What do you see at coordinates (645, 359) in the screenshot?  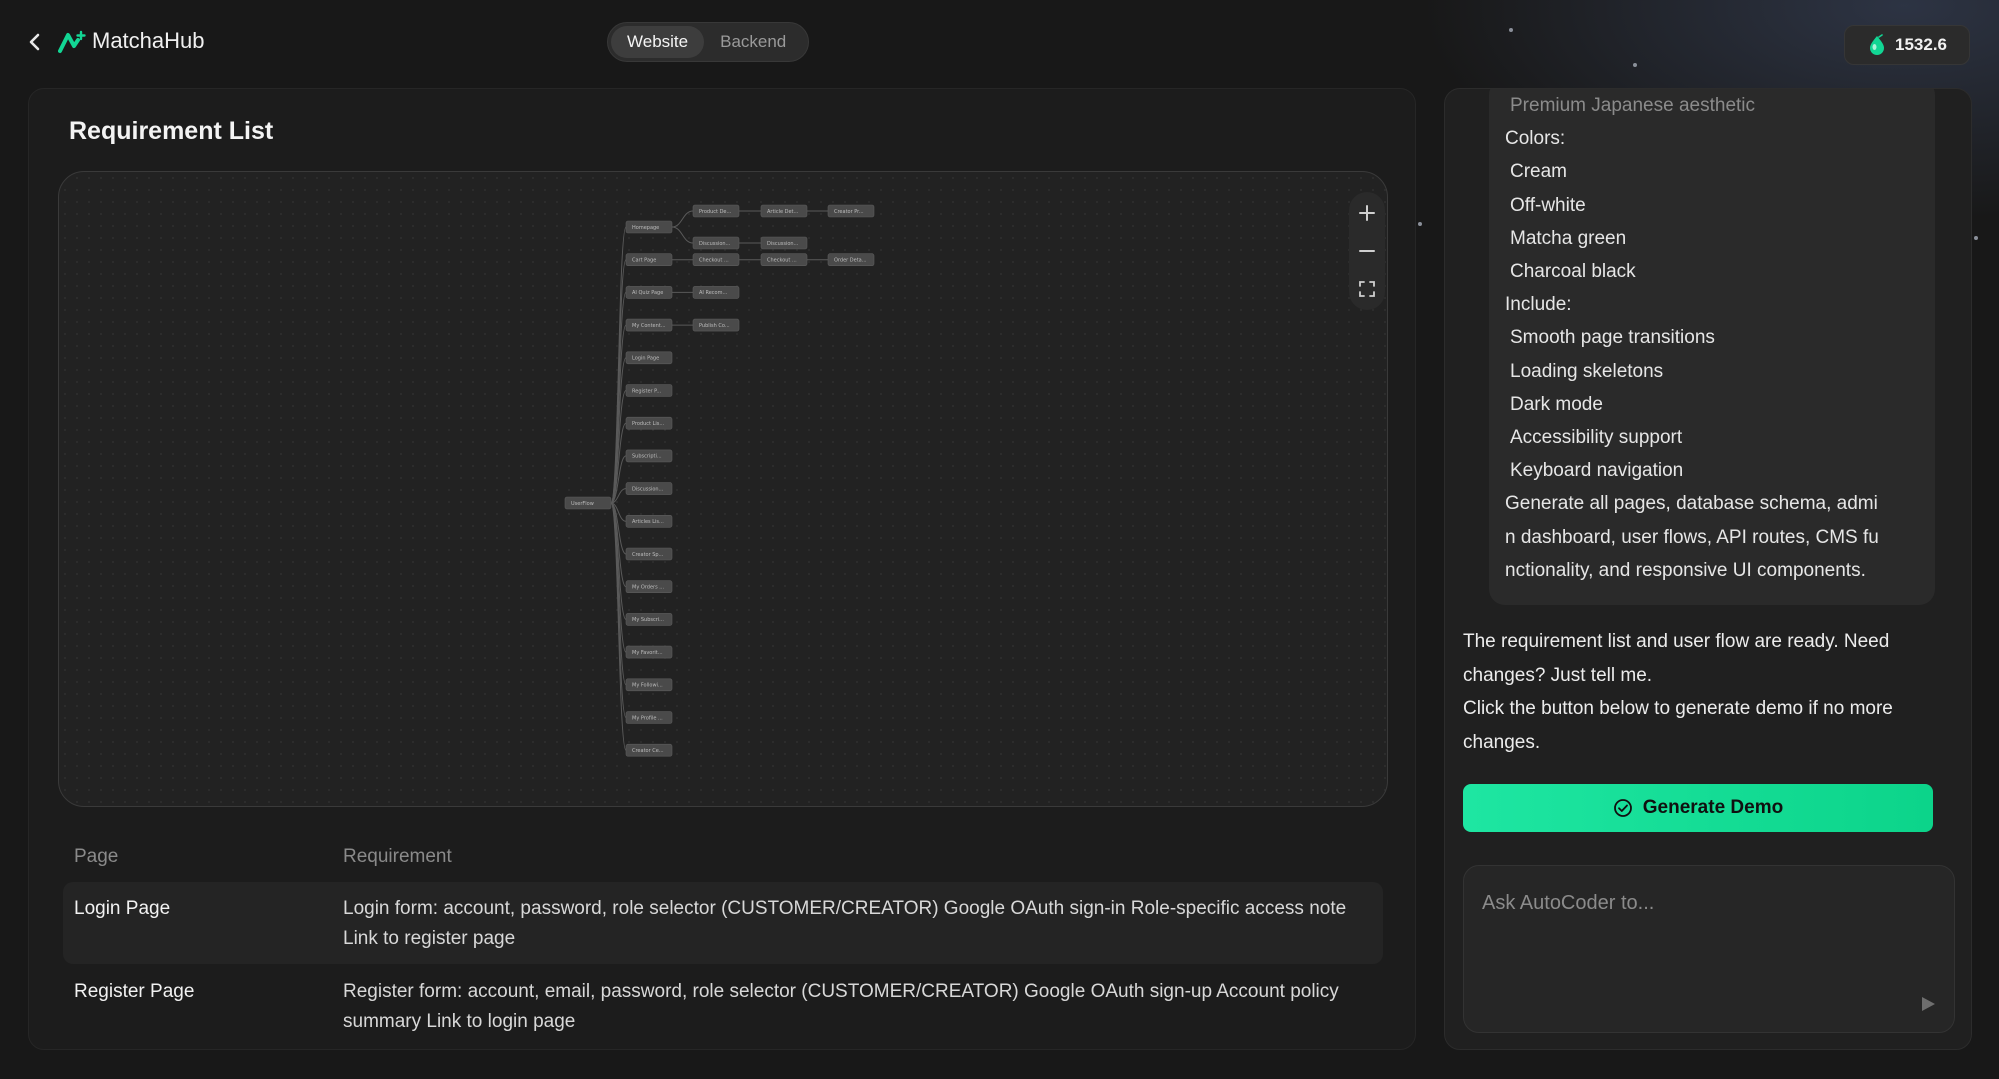 I see `flow-node-label: Login Page` at bounding box center [645, 359].